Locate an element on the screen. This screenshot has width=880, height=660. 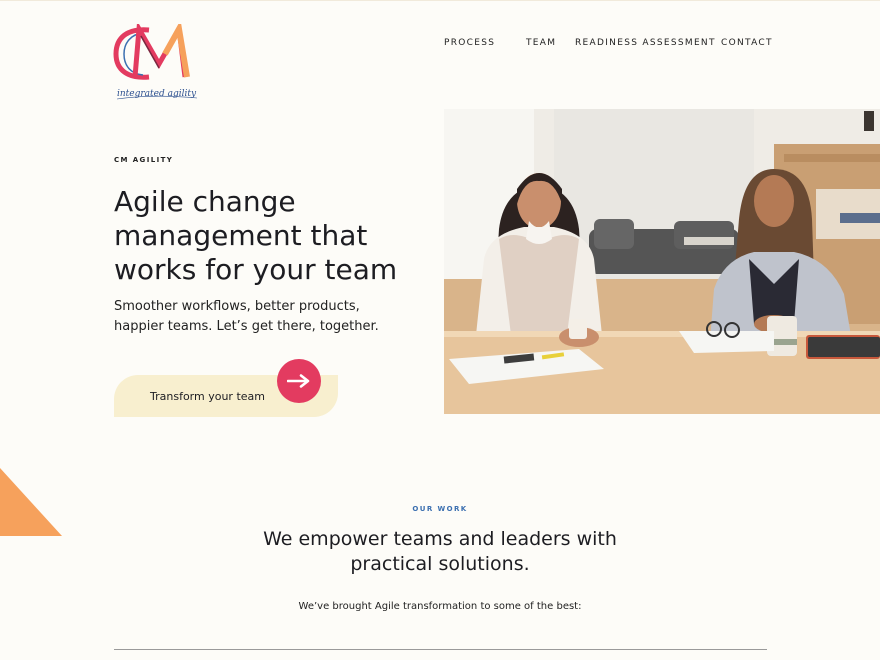
brand-logo: integrated agility is located at coordinates (159, 63).